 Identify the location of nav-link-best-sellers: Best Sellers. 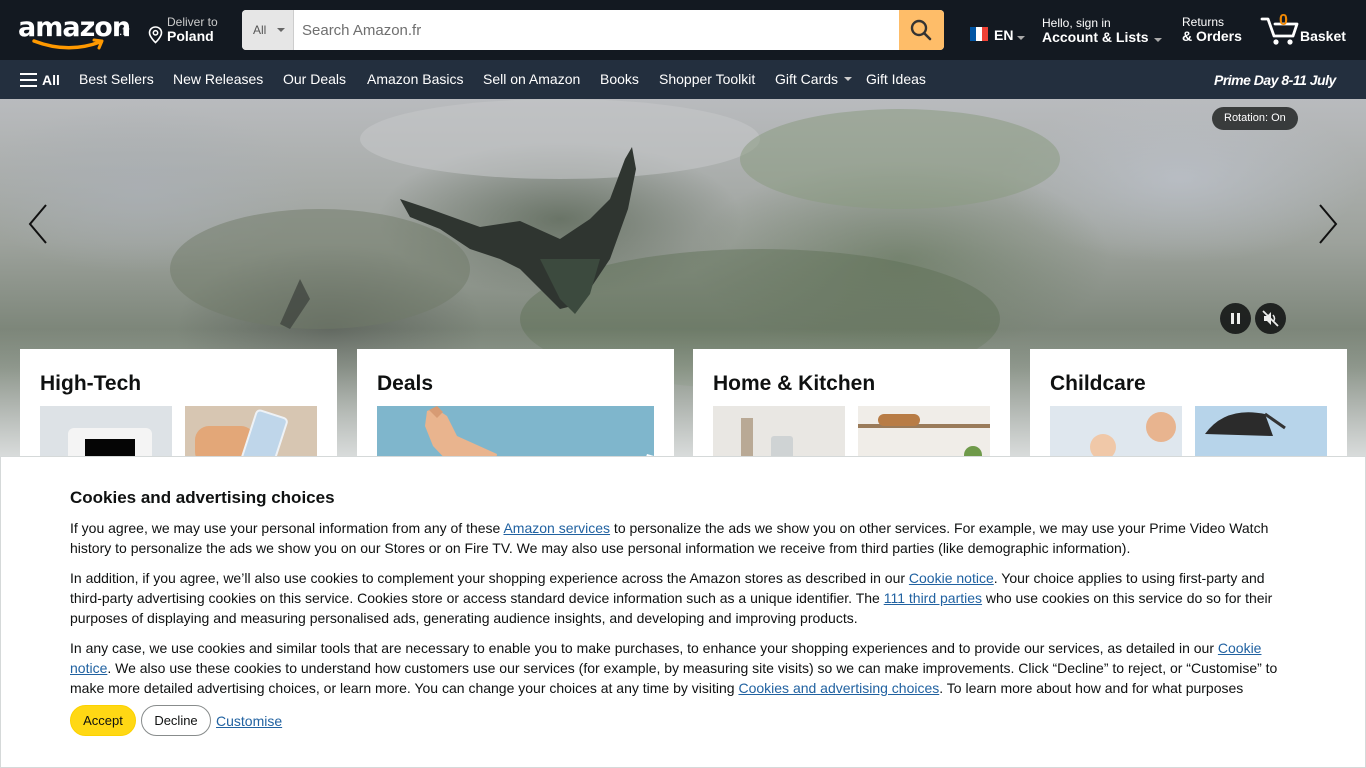
(116, 79).